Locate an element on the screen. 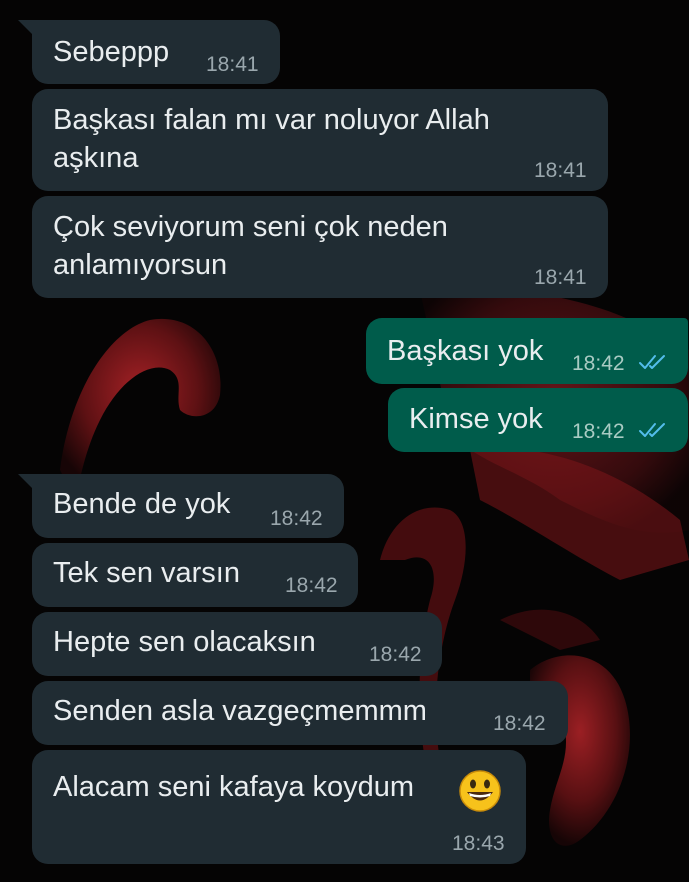  outgoing-message: Başkası yok 18:42 is located at coordinates (527, 351).